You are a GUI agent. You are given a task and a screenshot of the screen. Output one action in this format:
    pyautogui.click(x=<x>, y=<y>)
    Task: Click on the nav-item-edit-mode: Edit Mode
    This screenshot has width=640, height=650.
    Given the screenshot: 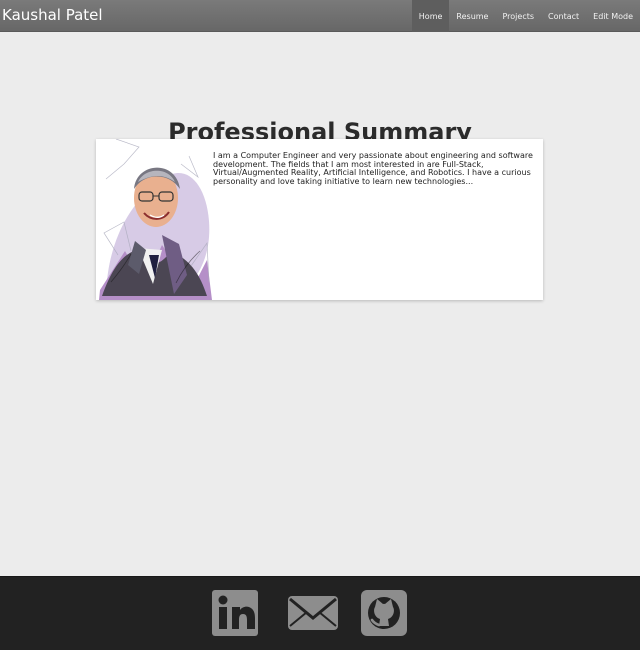 What is the action you would take?
    pyautogui.click(x=613, y=16)
    